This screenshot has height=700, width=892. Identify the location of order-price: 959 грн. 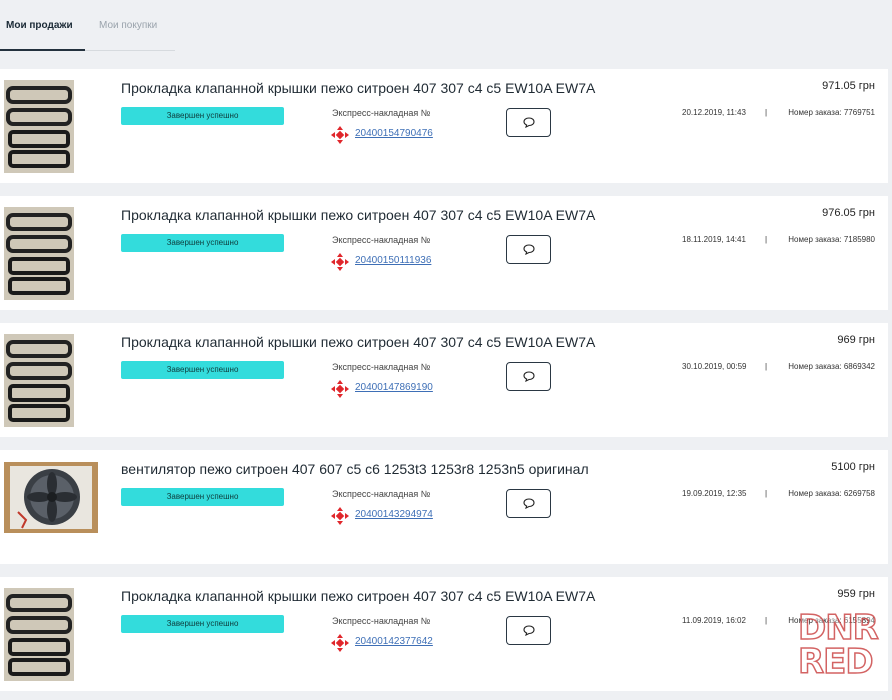
(856, 594).